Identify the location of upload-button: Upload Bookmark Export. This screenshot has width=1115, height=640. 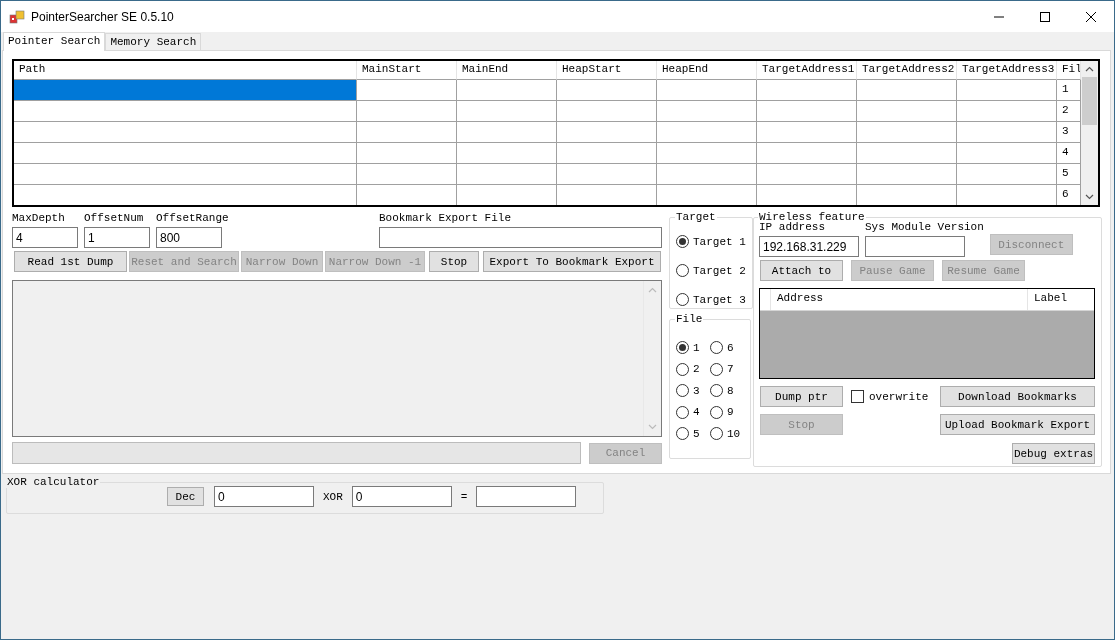
(1017, 424).